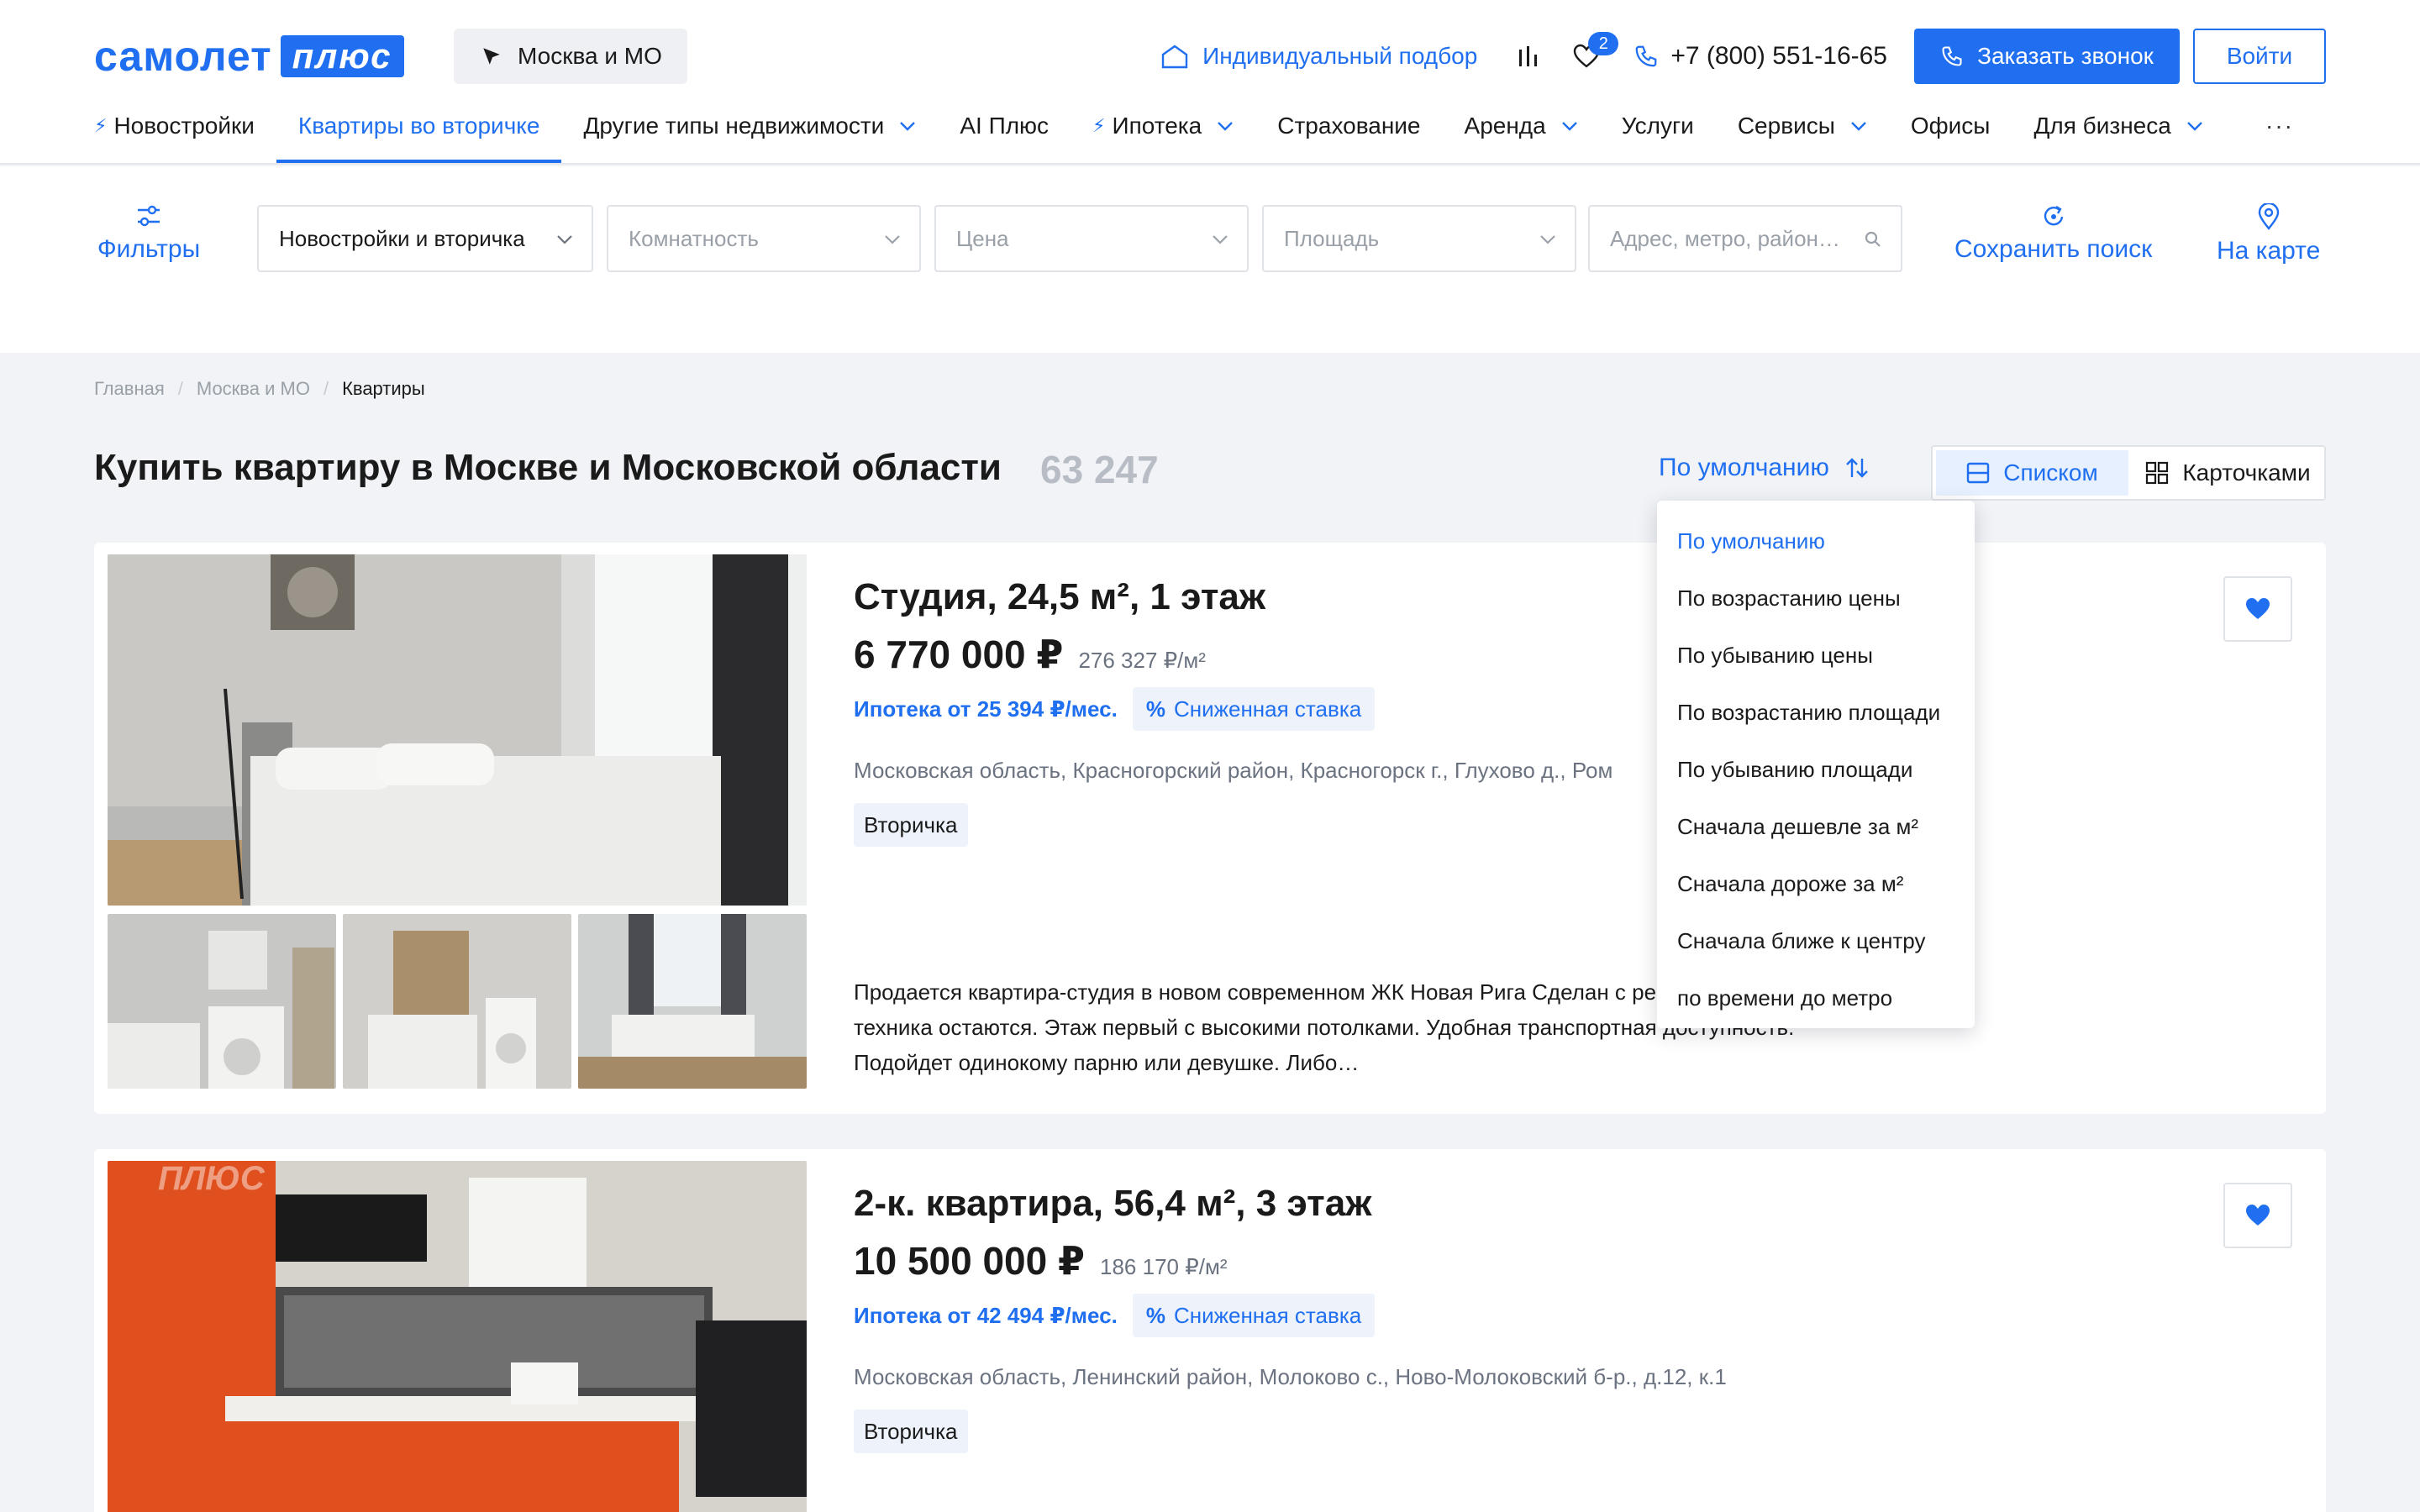 Image resolution: width=2420 pixels, height=1512 pixels. What do you see at coordinates (1059, 597) in the screenshot?
I see `listing-title: Студия, 24,5 м², 1 этаж` at bounding box center [1059, 597].